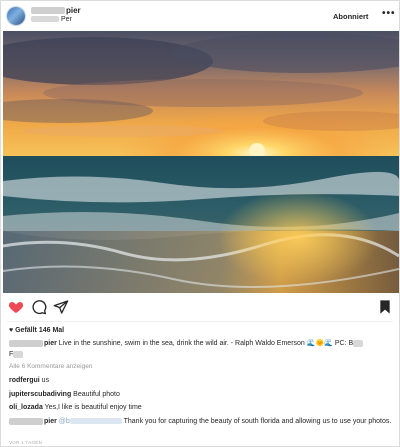 The image size is (400, 447). I want to click on comment-username: jupiterscubadiving, so click(40, 394).